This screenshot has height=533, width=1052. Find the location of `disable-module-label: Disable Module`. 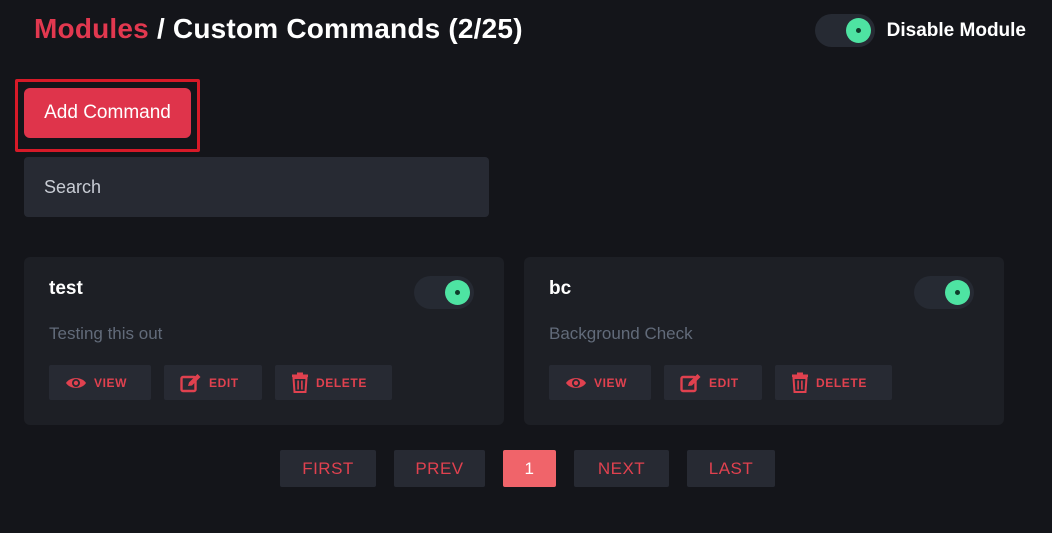

disable-module-label: Disable Module is located at coordinates (956, 30).